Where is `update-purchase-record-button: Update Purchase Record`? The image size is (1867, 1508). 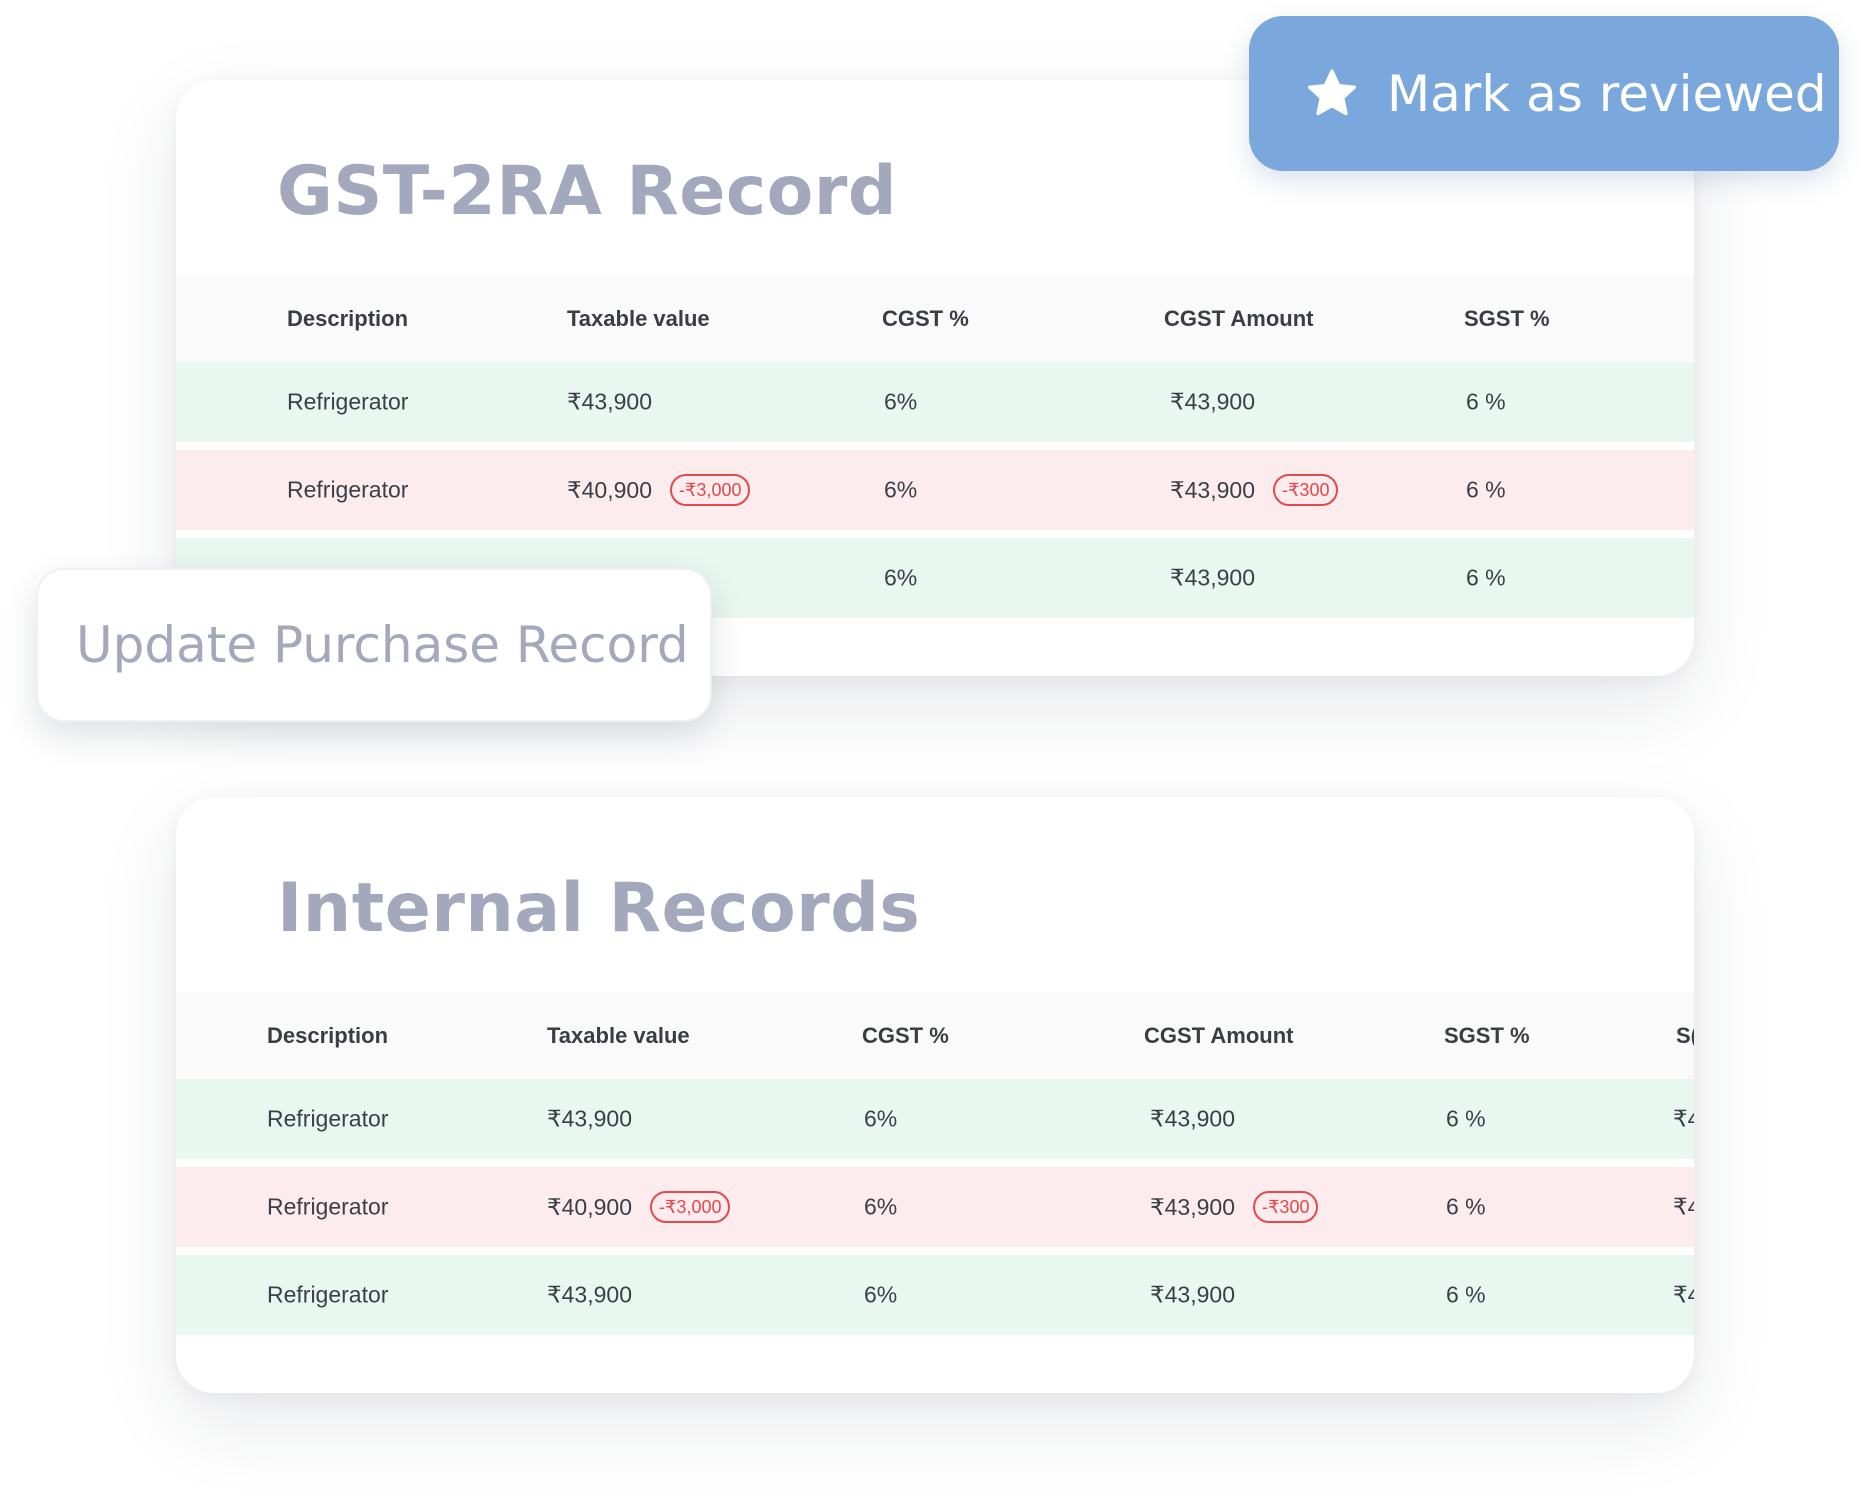 update-purchase-record-button: Update Purchase Record is located at coordinates (374, 645).